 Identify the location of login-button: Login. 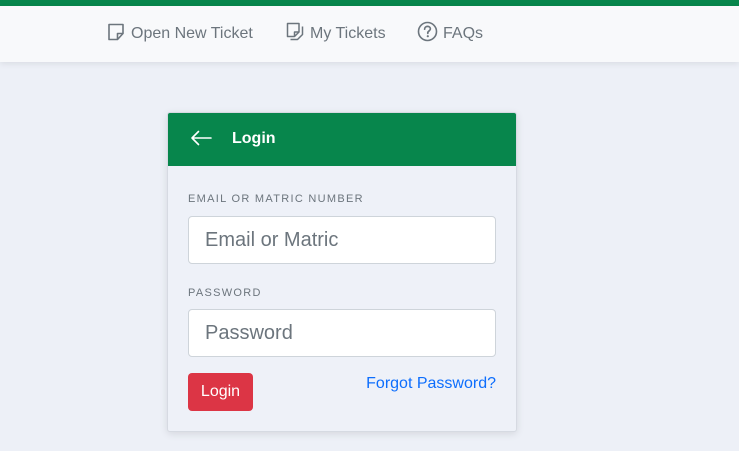
(220, 392).